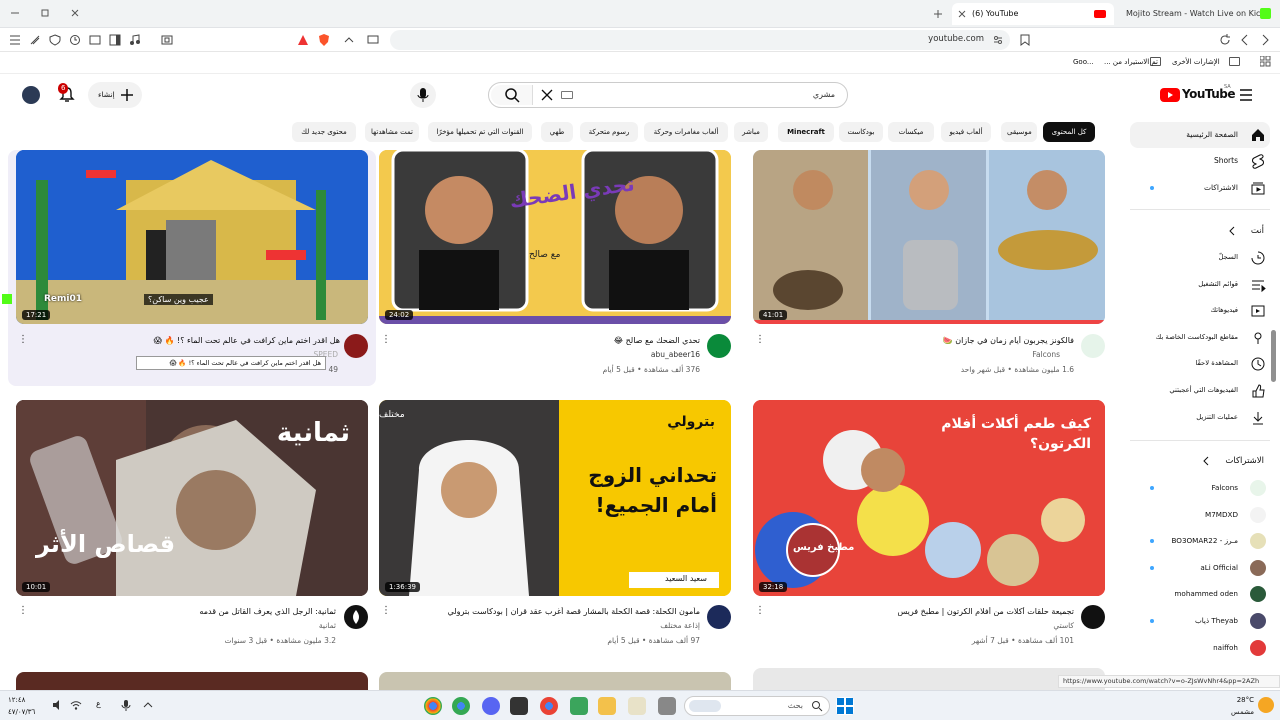 The image size is (1280, 720). I want to click on channel-name: ثمانية, so click(268, 625).